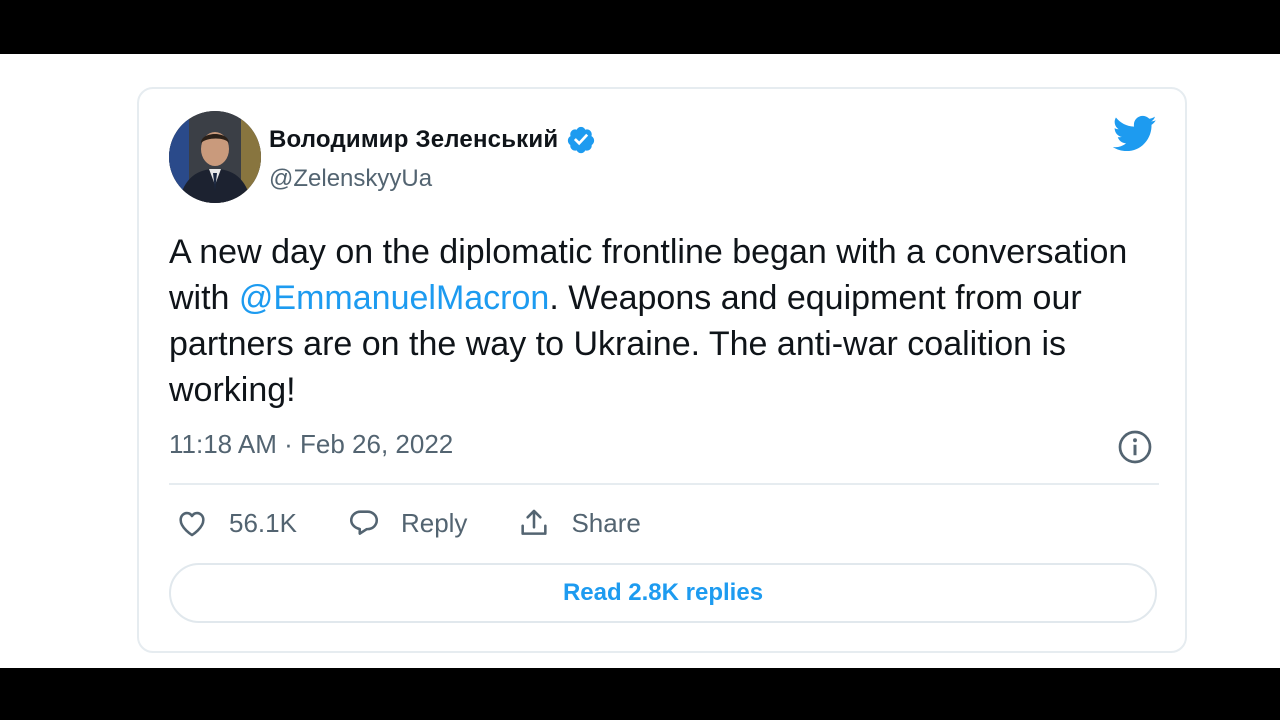  I want to click on like-button: 56.1K, so click(236, 523).